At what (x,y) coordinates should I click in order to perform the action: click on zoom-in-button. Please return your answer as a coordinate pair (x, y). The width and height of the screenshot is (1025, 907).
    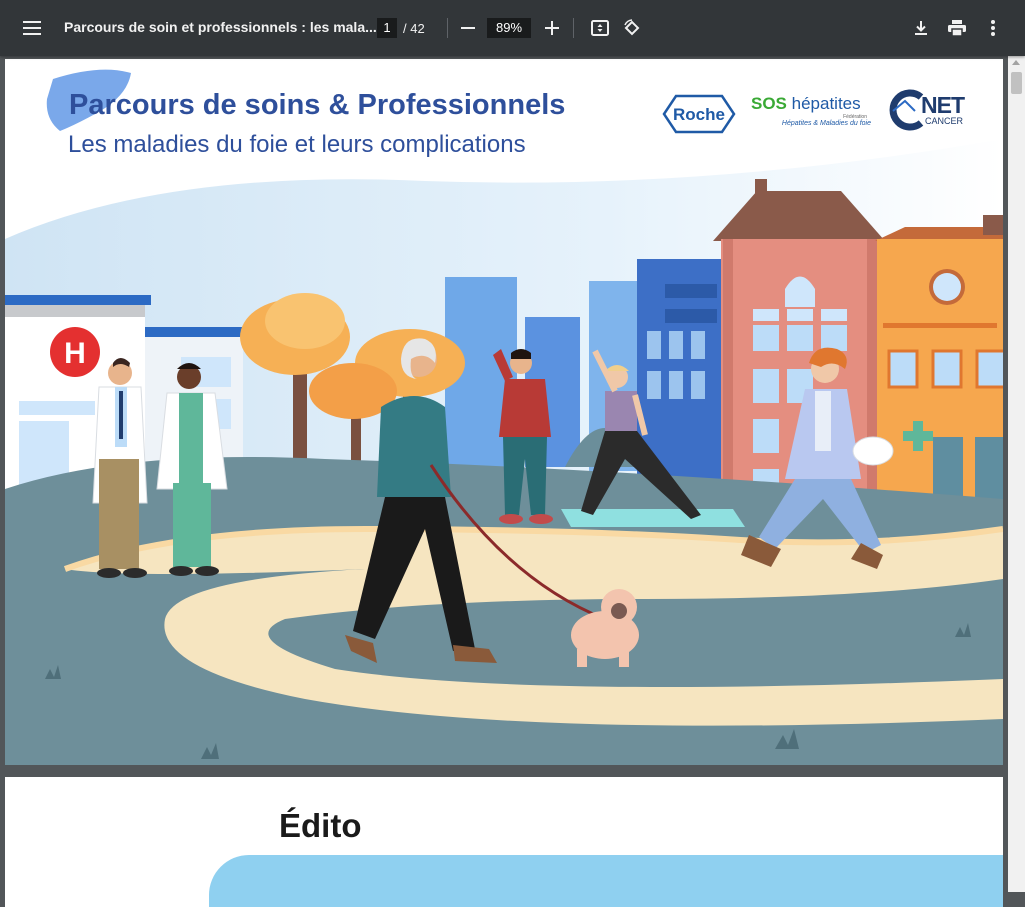
    Looking at the image, I should click on (552, 28).